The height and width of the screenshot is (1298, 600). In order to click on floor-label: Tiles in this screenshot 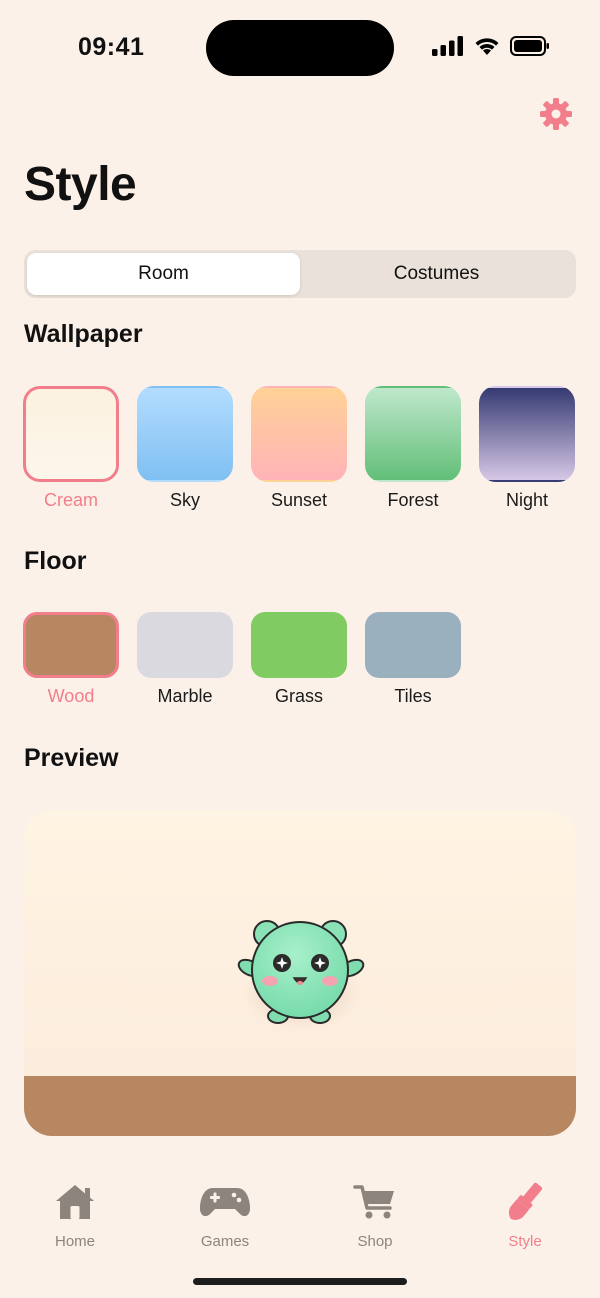, I will do `click(413, 696)`.